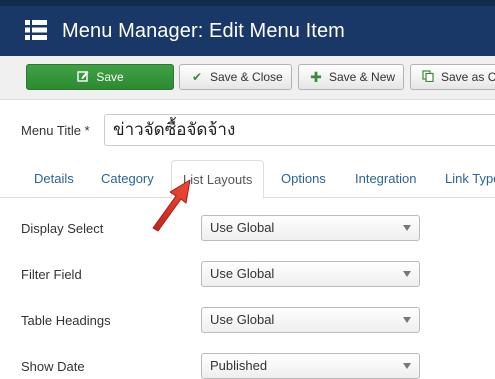 Image resolution: width=495 pixels, height=379 pixels. Describe the element at coordinates (242, 319) in the screenshot. I see `table-headings-value: Use Global` at that location.